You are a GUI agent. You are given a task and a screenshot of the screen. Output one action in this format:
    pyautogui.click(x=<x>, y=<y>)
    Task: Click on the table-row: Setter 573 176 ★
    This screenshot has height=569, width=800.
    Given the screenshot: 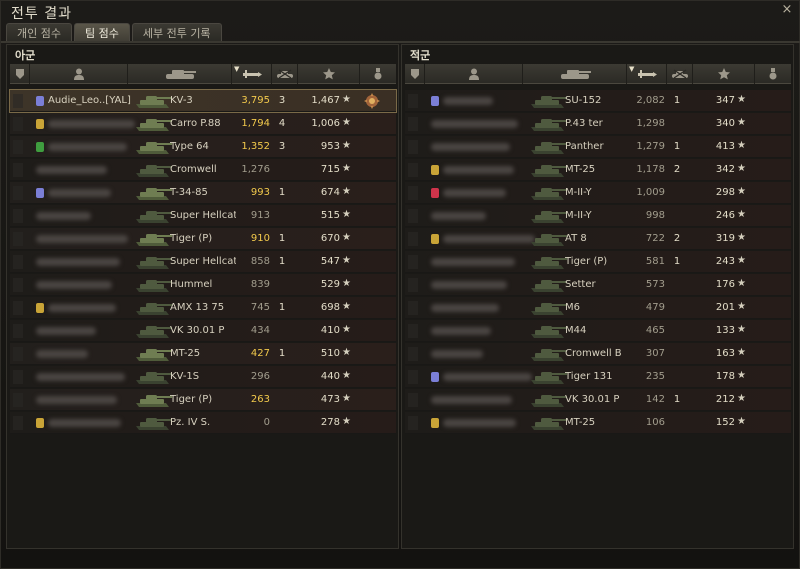 What is the action you would take?
    pyautogui.click(x=598, y=285)
    